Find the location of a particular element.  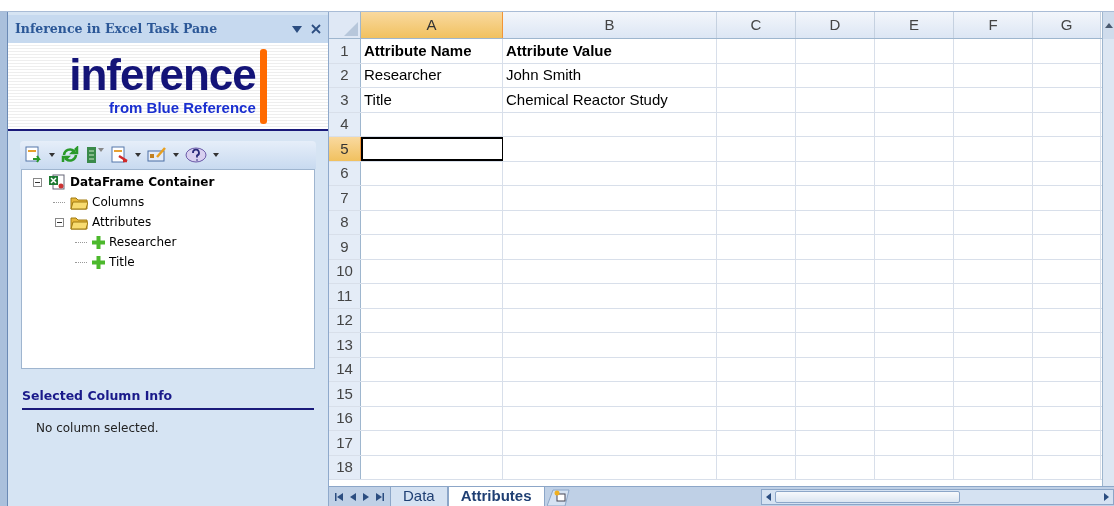

row-header: 17 is located at coordinates (345, 443).